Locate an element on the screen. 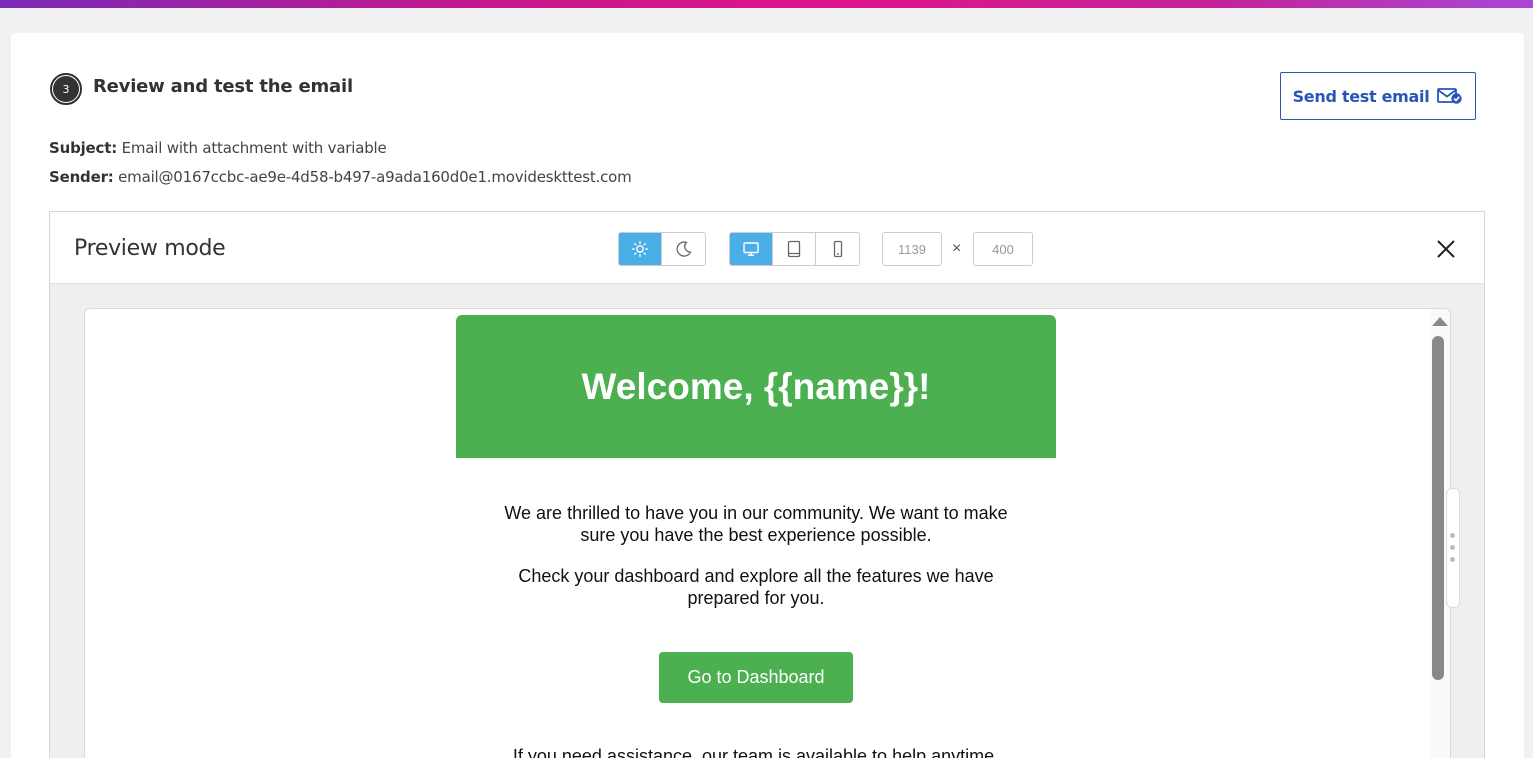 The image size is (1533, 758). resize-handle is located at coordinates (1453, 548).